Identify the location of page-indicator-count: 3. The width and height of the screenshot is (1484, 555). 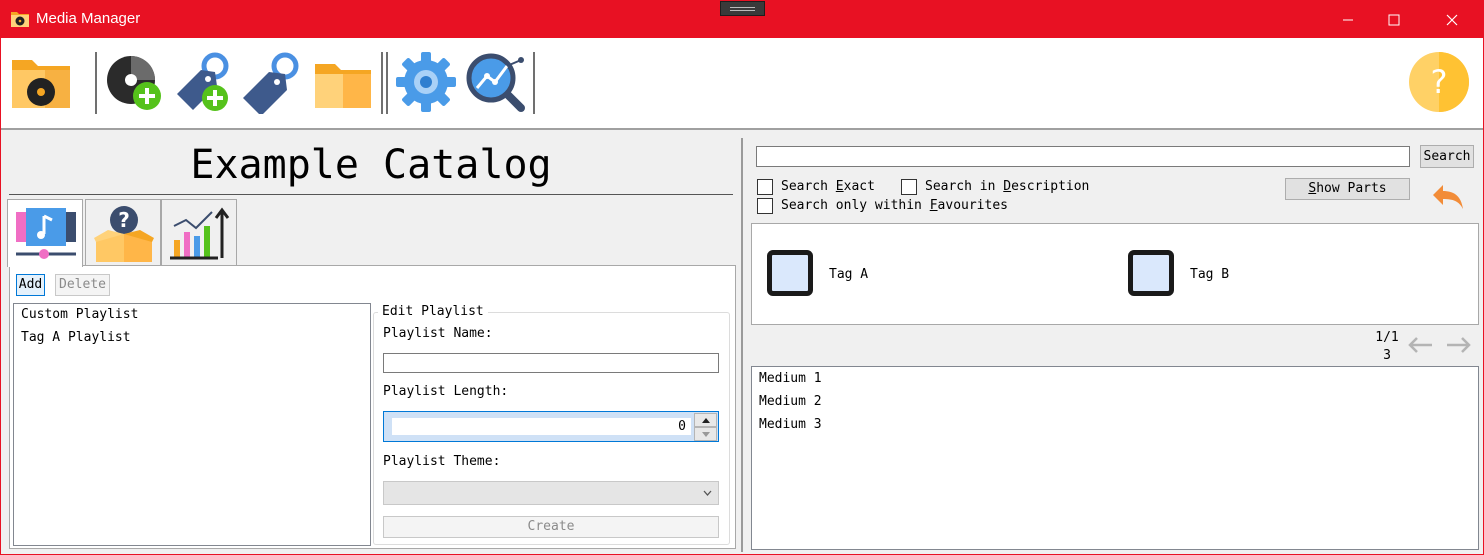
(1387, 355).